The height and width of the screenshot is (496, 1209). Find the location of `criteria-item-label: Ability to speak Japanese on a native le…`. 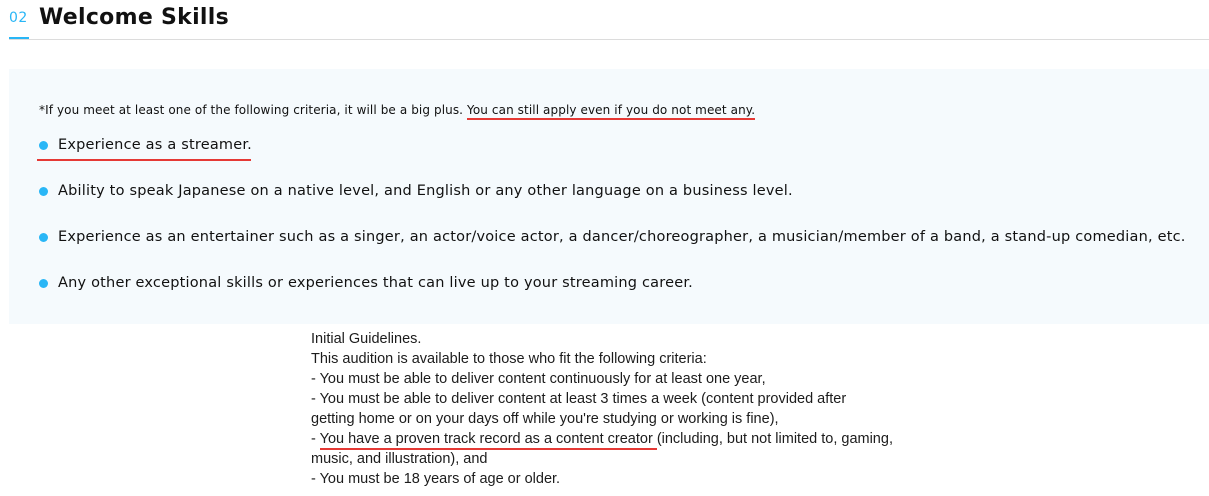

criteria-item-label: Ability to speak Japanese on a native le… is located at coordinates (425, 191).